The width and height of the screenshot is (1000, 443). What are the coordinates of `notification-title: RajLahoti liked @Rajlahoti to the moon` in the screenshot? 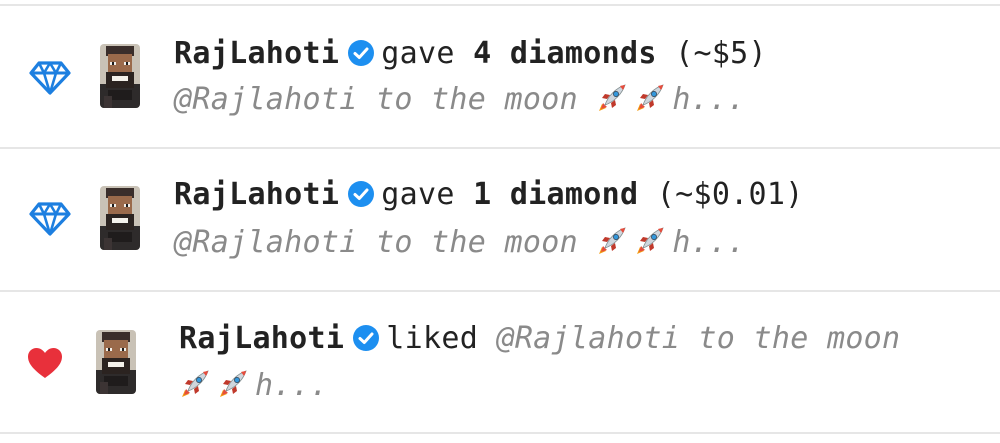 It's located at (539, 339).